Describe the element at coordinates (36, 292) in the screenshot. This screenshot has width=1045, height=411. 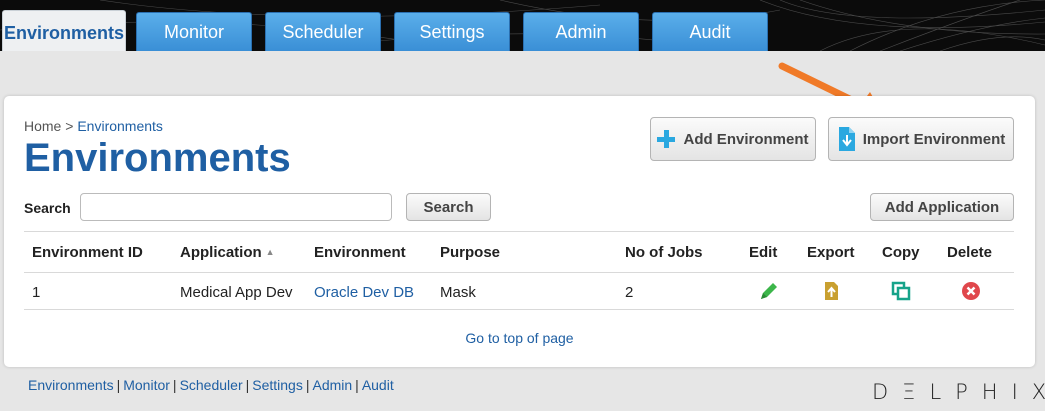
I see `cell-environment-id: 1` at that location.